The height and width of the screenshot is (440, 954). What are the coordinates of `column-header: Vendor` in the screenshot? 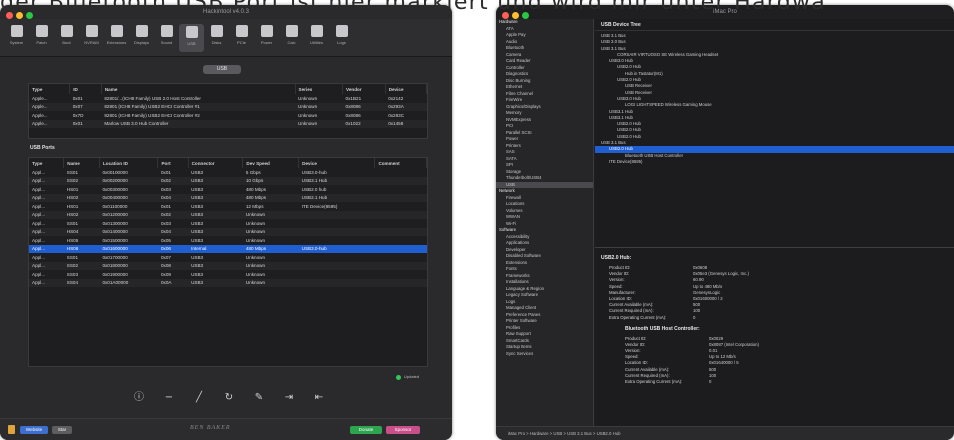 It's located at (364, 89).